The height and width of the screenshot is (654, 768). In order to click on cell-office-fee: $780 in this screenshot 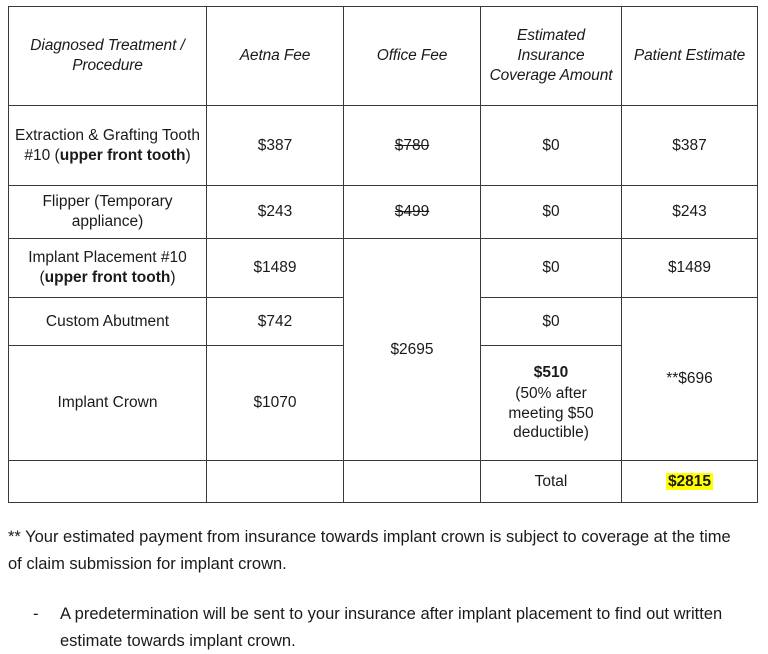, I will do `click(412, 145)`.